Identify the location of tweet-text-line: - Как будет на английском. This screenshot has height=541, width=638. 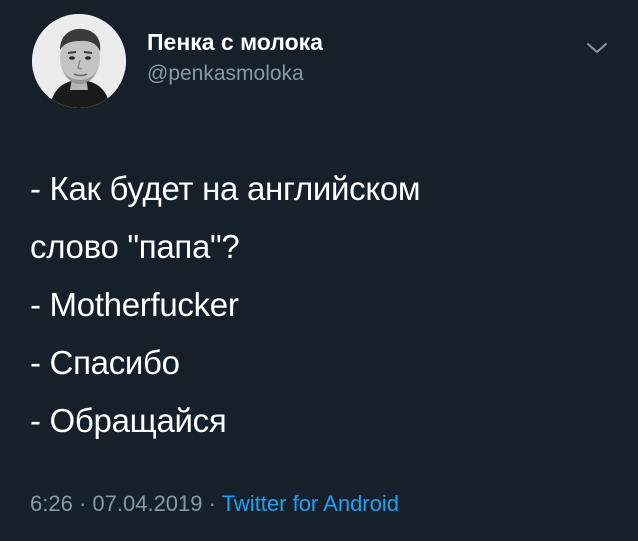
(225, 188).